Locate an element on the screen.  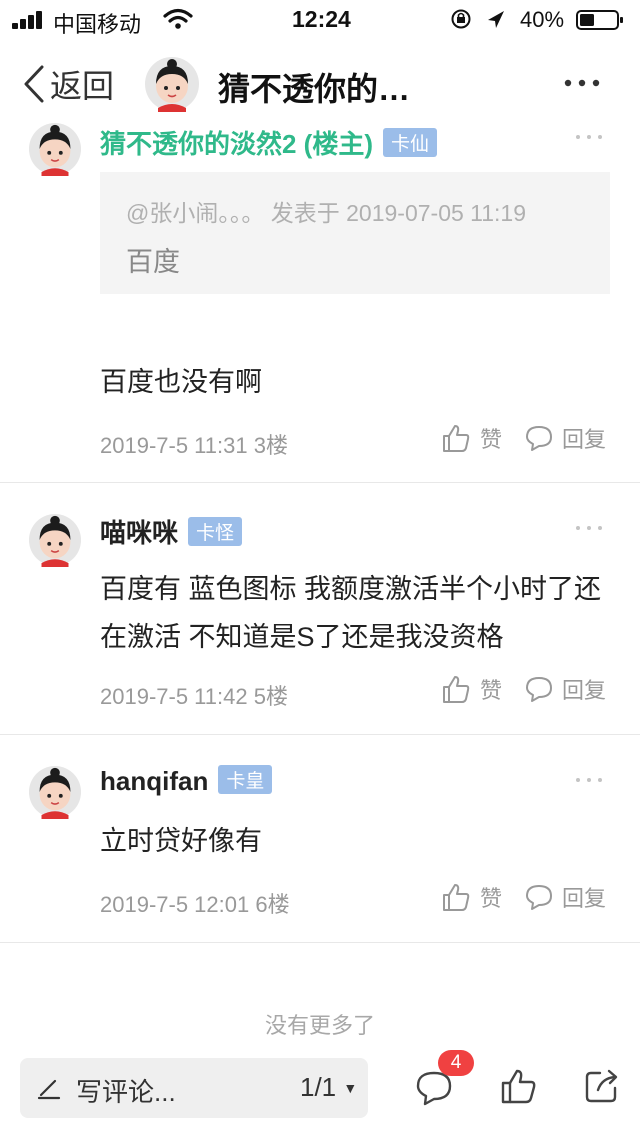
comment-text: 百度有 蓝色图标 我额度激活半个小时了还在激活 不知道是S了还是我没资格 is located at coordinates (351, 613).